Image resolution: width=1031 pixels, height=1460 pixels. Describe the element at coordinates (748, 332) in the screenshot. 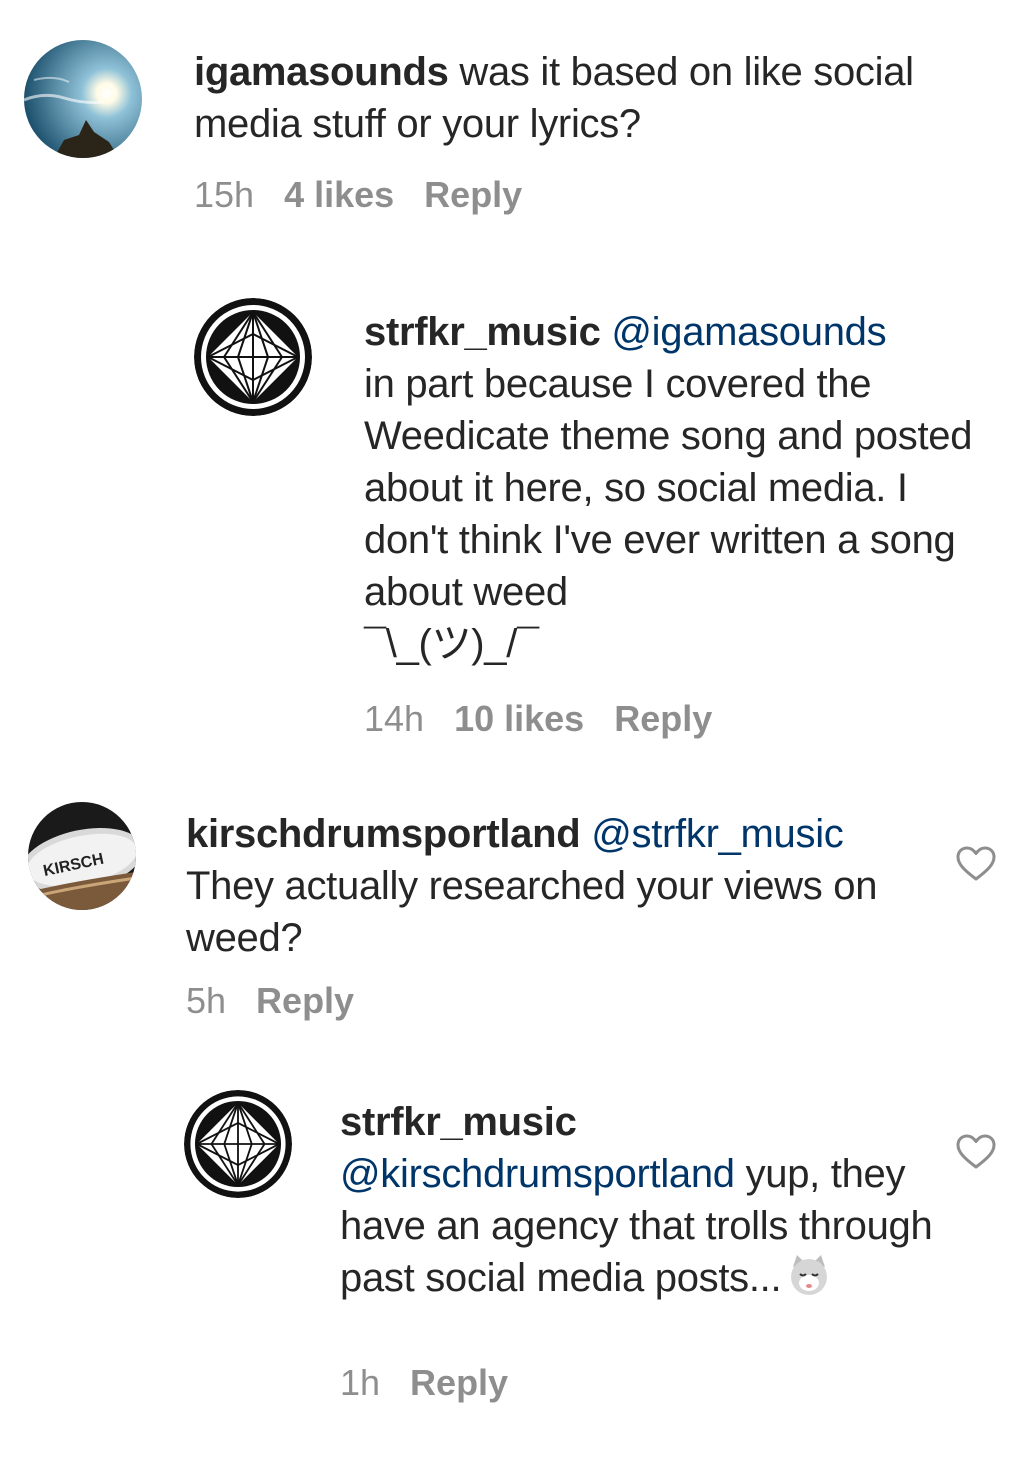

I see `mention-link: @igamasounds` at that location.